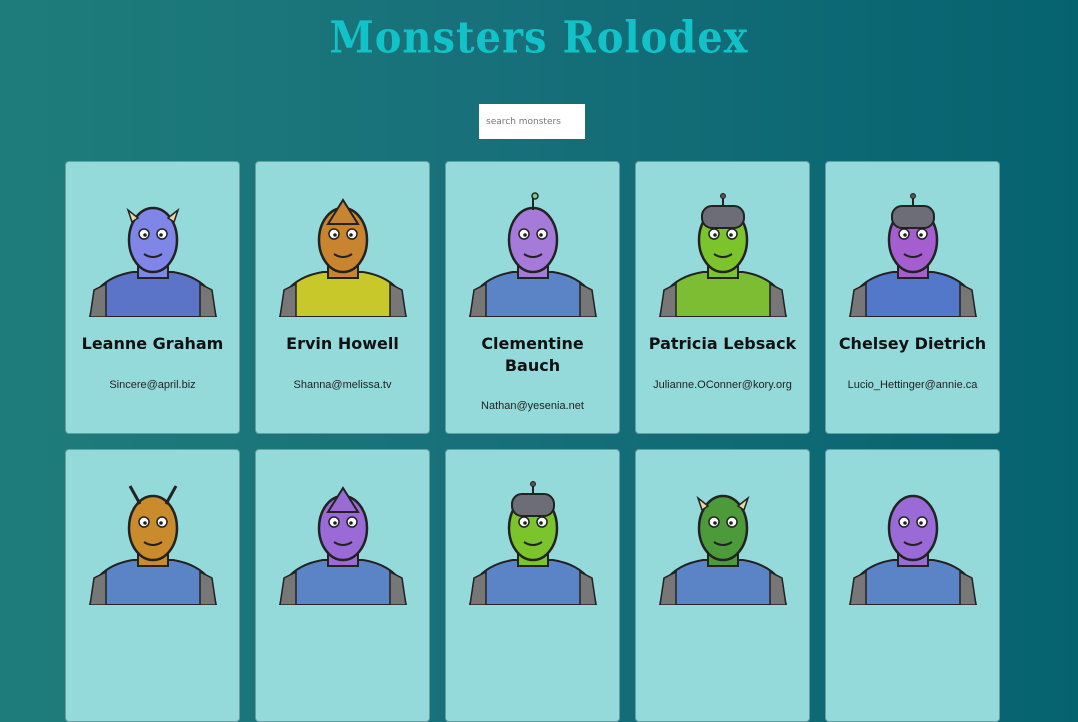  I want to click on monster-email: Shanna@melissa.tv, so click(342, 385).